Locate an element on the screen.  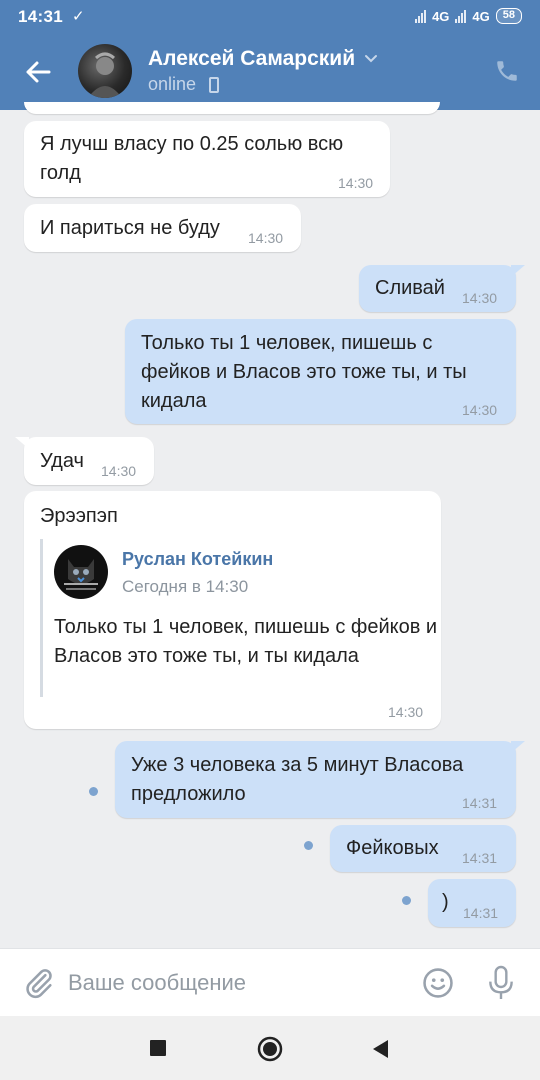
nav-recents-icon is located at coordinates (158, 1048).